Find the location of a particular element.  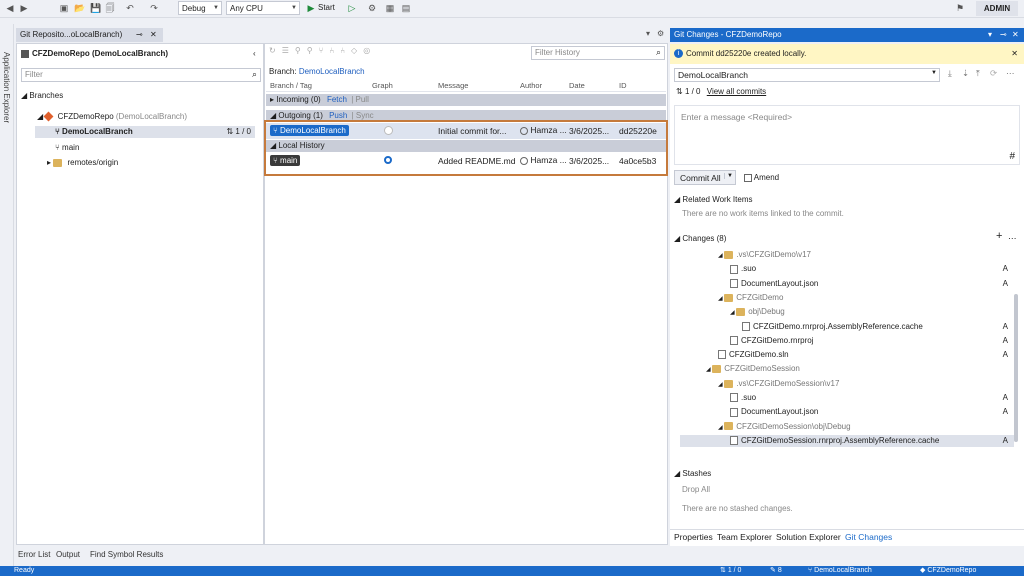

tab-output: Output is located at coordinates (68, 555).